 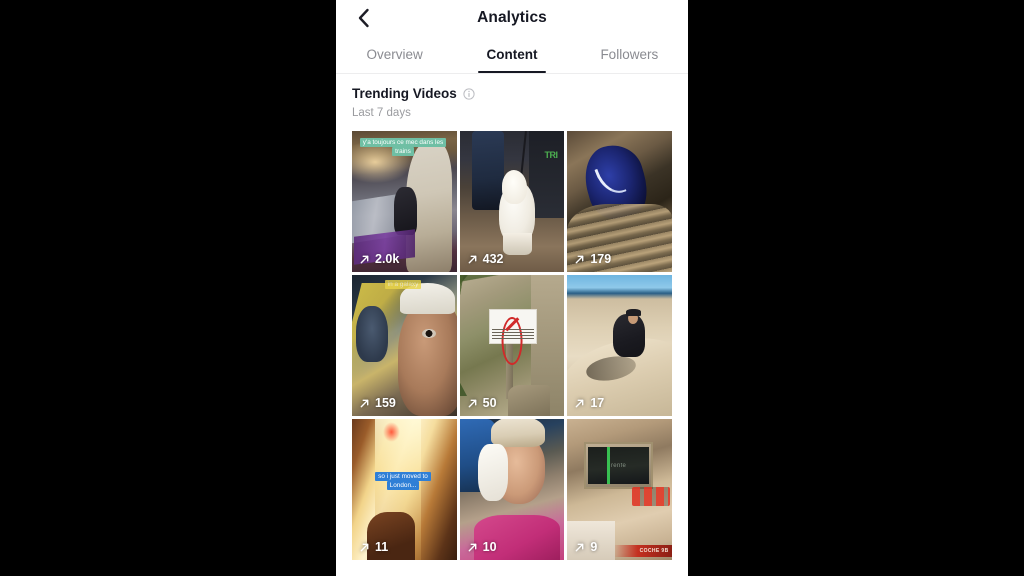 I want to click on view-count-value: 432, so click(x=493, y=259).